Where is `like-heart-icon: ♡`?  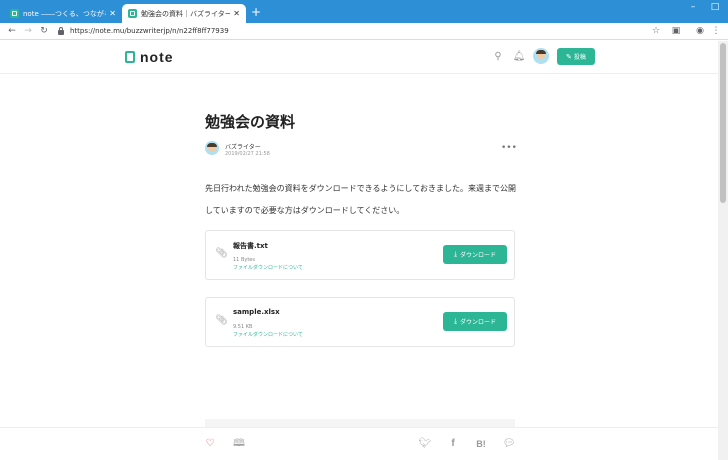 like-heart-icon: ♡ is located at coordinates (210, 444).